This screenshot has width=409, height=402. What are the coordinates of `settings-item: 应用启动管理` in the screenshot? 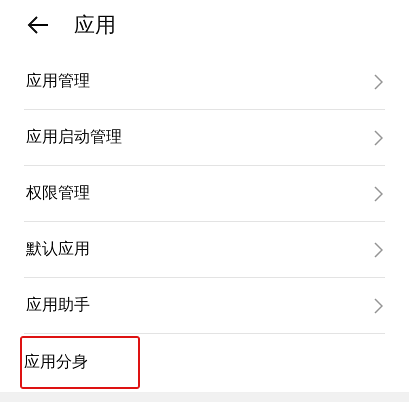 It's located at (204, 138).